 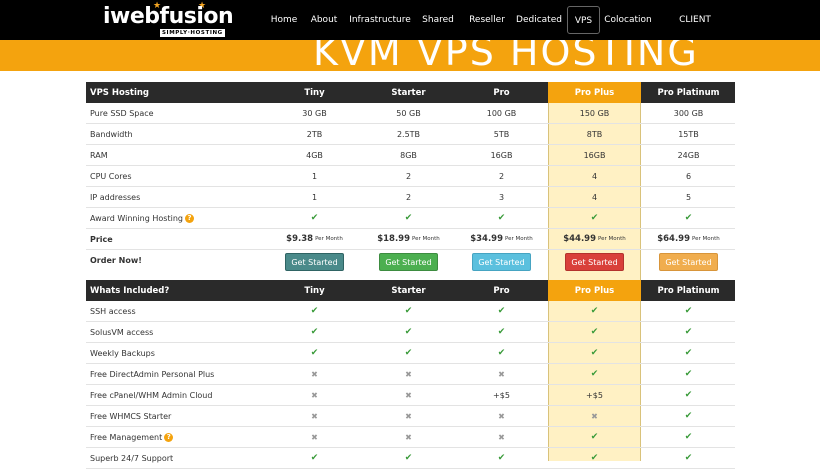 What do you see at coordinates (192, 33) in the screenshot?
I see `logo-tagline: SIMPLY·HOSTING` at bounding box center [192, 33].